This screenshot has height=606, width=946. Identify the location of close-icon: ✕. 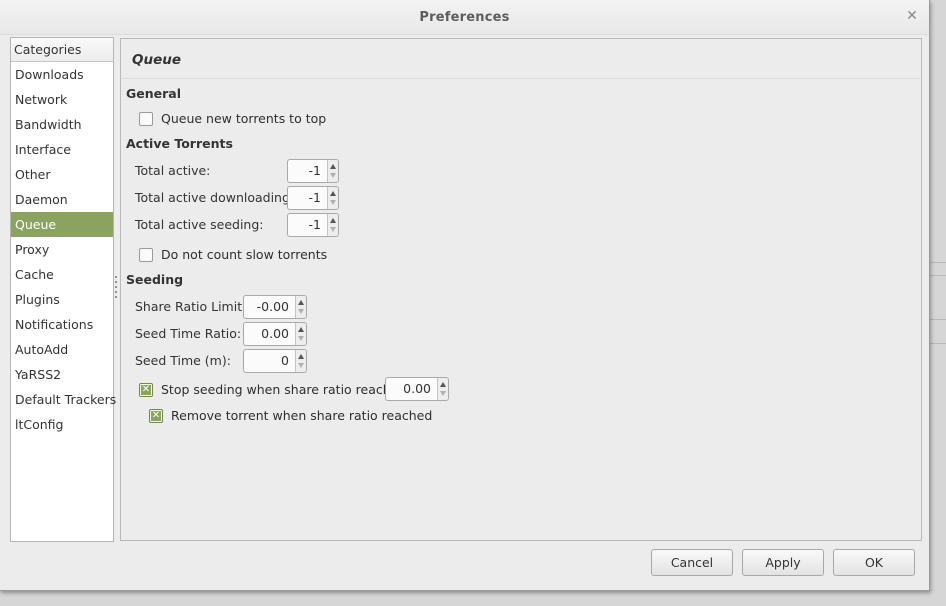
(912, 16).